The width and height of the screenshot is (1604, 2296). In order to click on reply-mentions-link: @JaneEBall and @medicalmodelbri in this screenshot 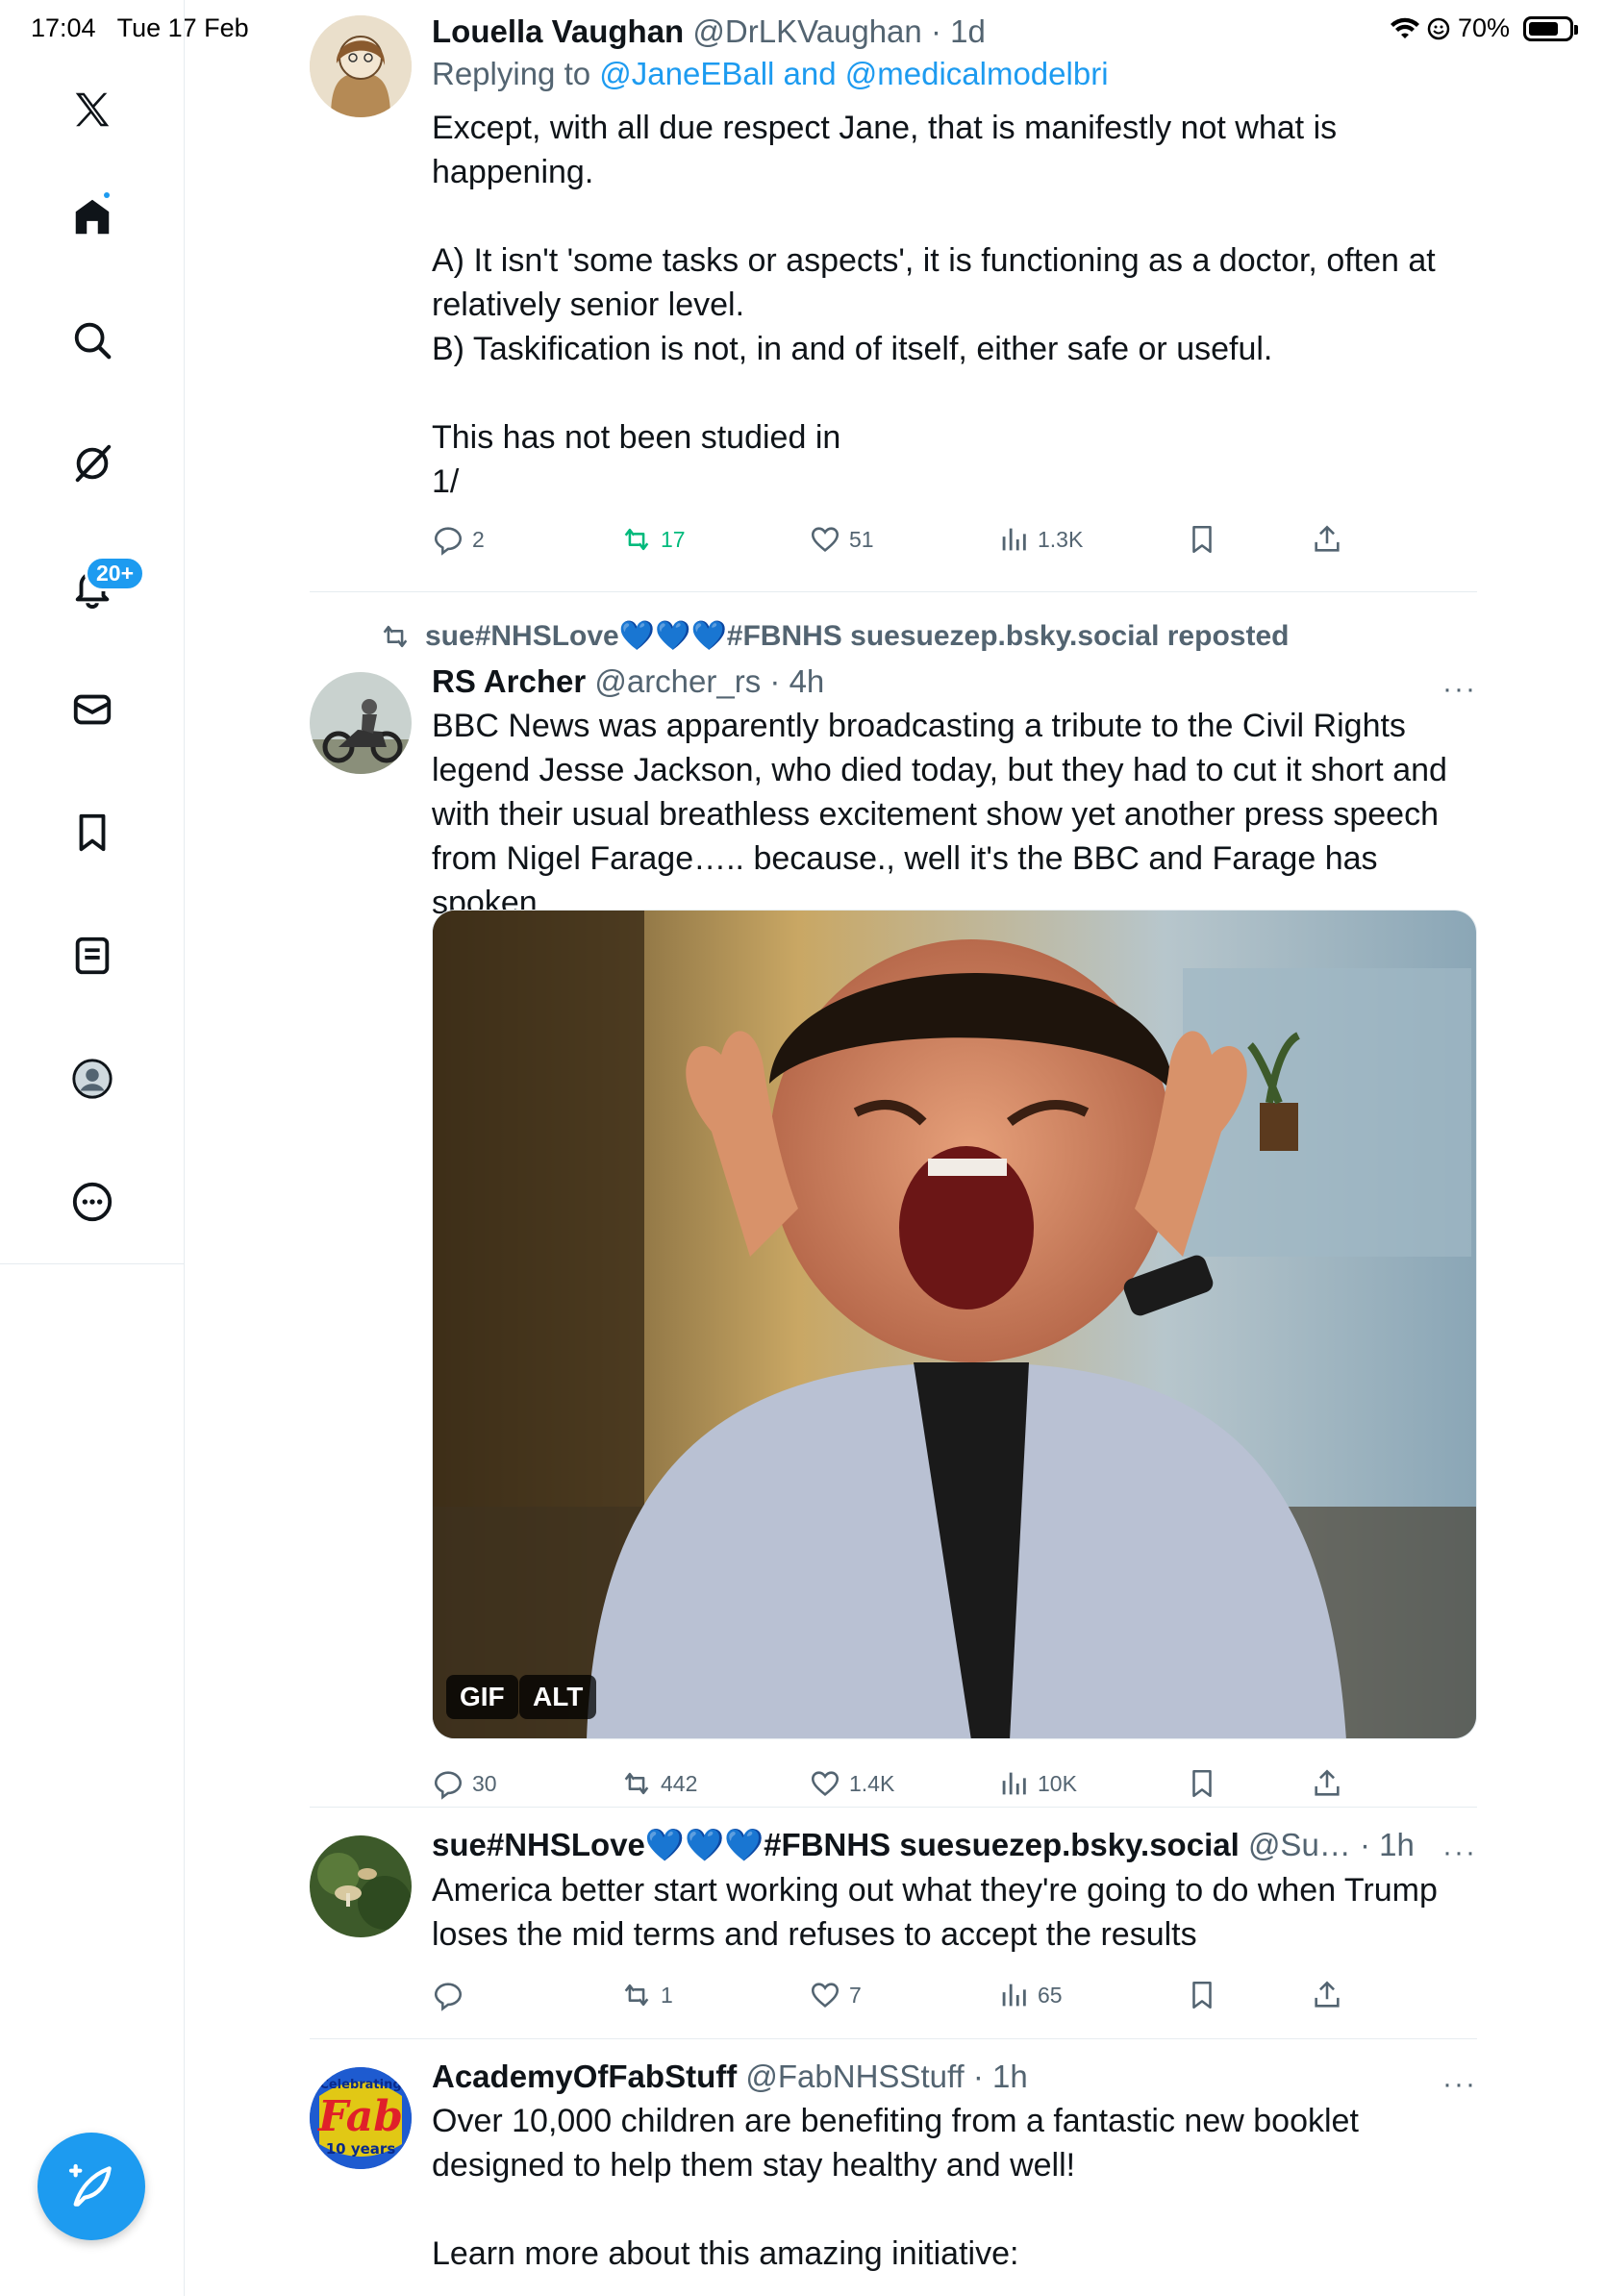, I will do `click(853, 73)`.